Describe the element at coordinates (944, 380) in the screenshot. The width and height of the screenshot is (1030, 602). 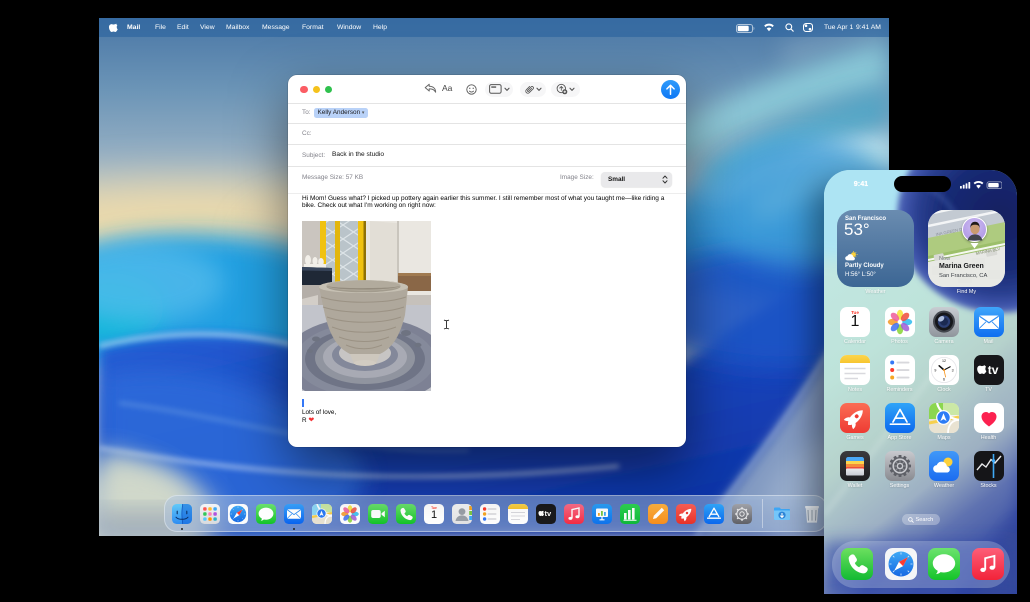
I see `svg-text: 6` at that location.